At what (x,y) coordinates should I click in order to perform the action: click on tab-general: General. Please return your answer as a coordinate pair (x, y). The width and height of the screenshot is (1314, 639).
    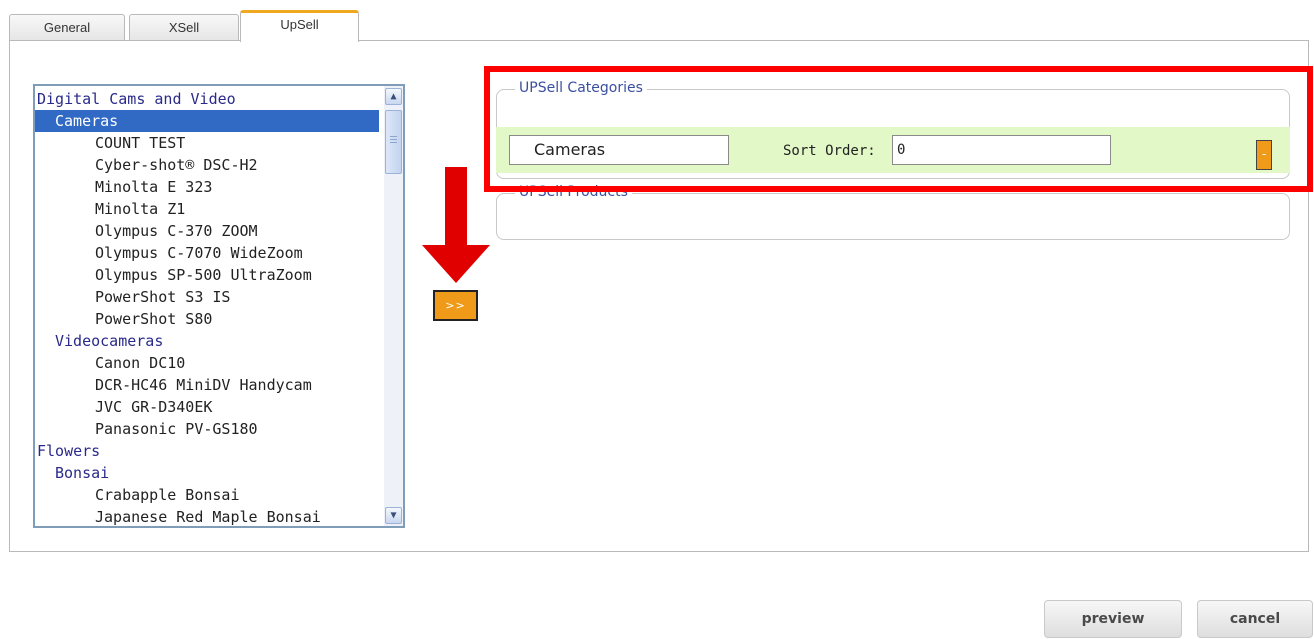
    Looking at the image, I should click on (67, 27).